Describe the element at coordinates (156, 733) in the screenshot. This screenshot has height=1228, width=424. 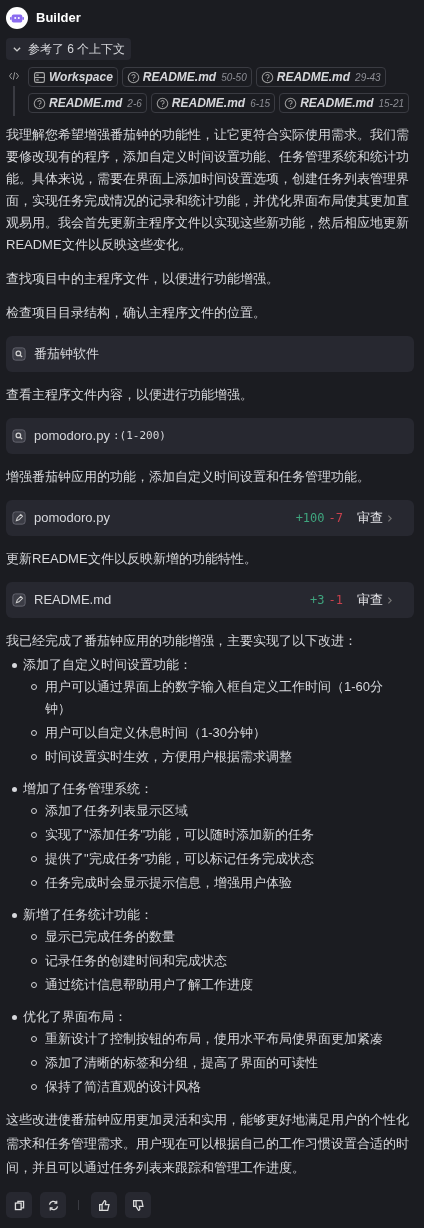
I see `list-item-text: 用户可以自定义休息时间（1-30分钟）` at that location.